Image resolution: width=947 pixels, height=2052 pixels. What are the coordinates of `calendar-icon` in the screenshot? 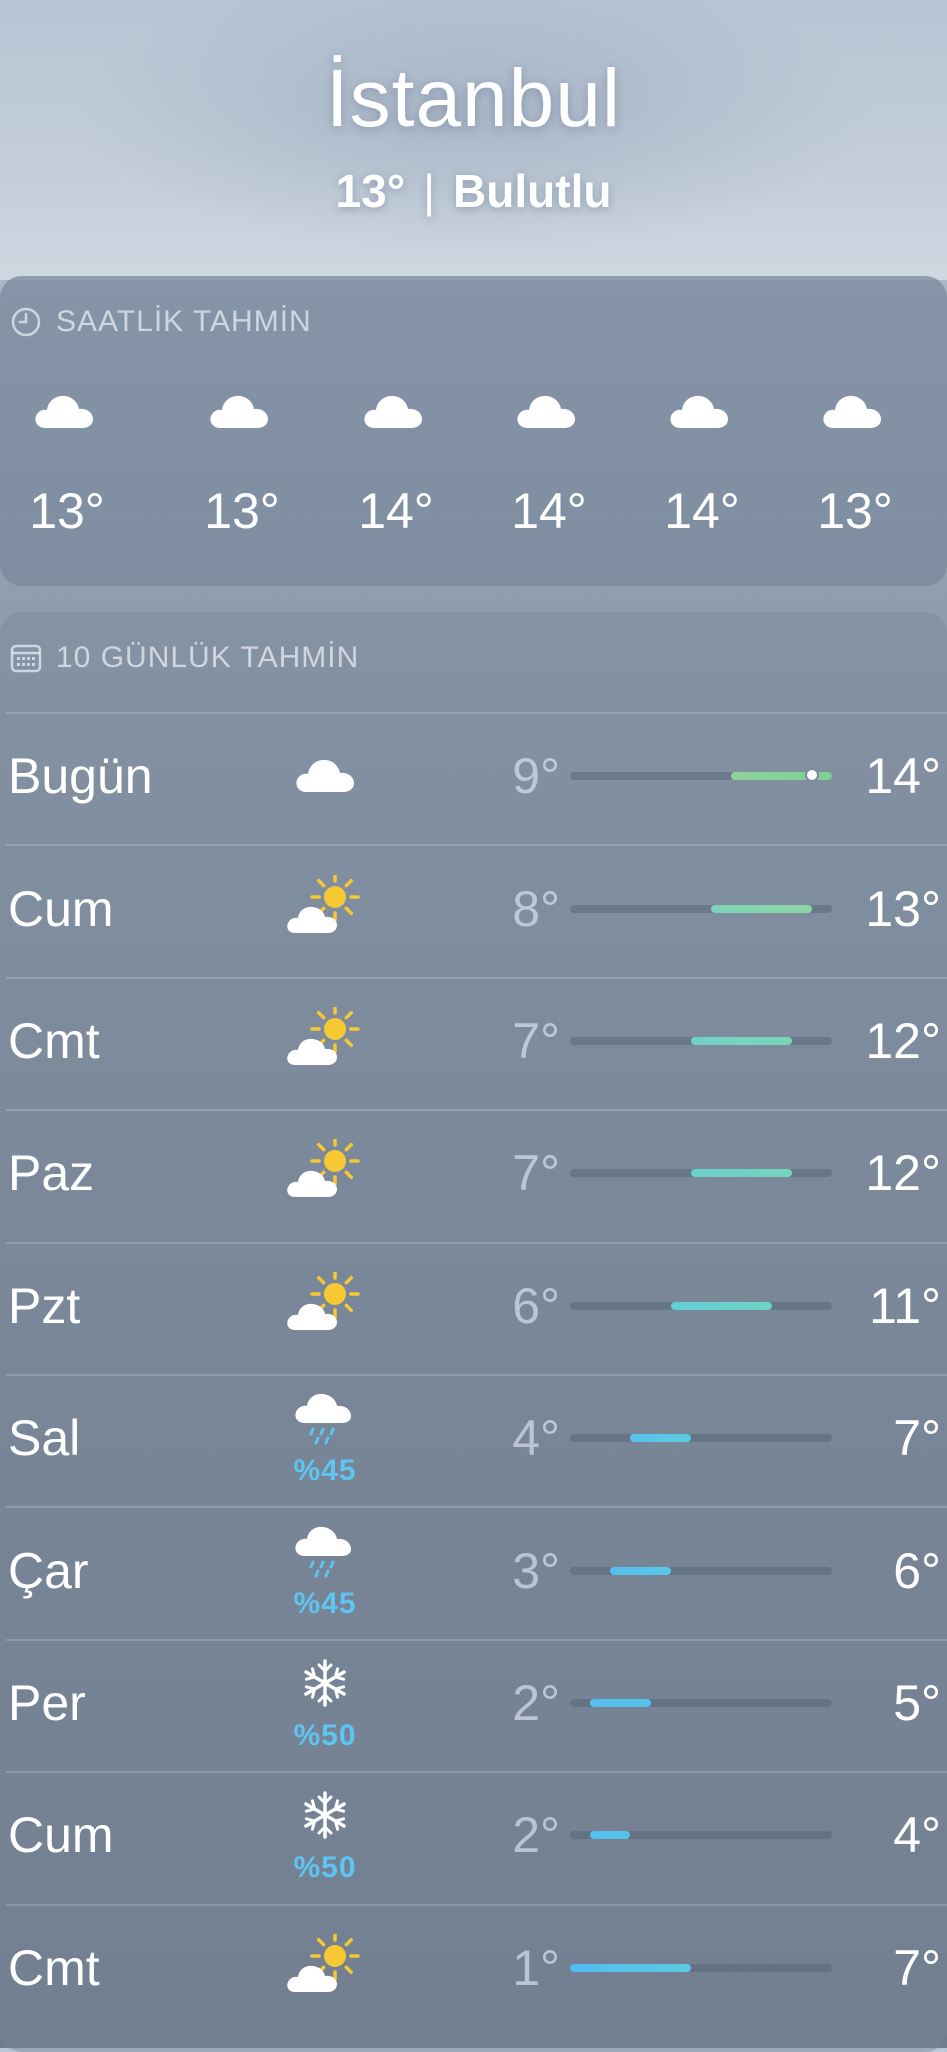 It's located at (26, 658).